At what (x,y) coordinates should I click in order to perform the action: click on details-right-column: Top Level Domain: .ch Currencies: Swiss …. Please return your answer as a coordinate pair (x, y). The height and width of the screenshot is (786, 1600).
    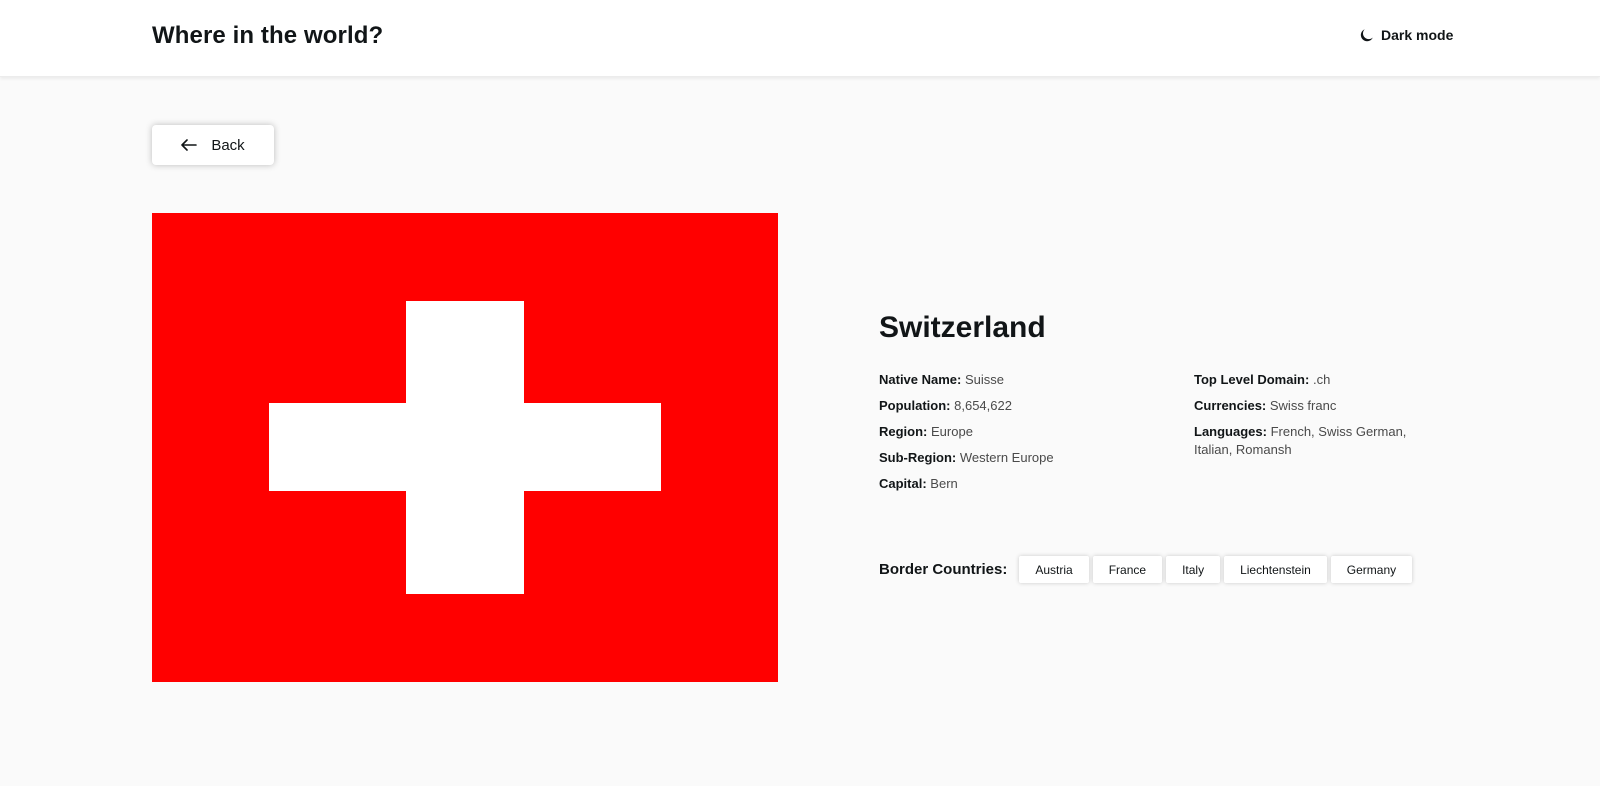
    Looking at the image, I should click on (1319, 419).